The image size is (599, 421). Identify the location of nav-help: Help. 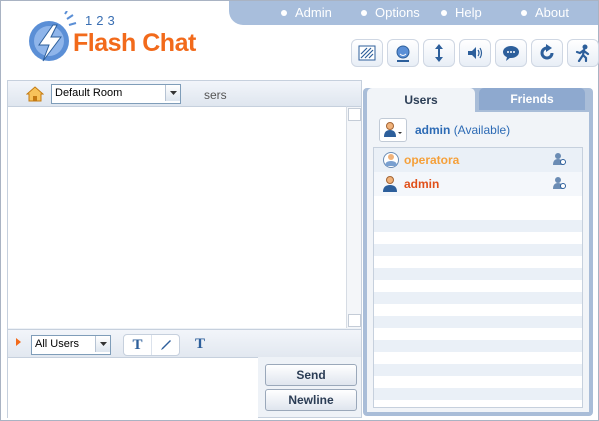
(461, 12).